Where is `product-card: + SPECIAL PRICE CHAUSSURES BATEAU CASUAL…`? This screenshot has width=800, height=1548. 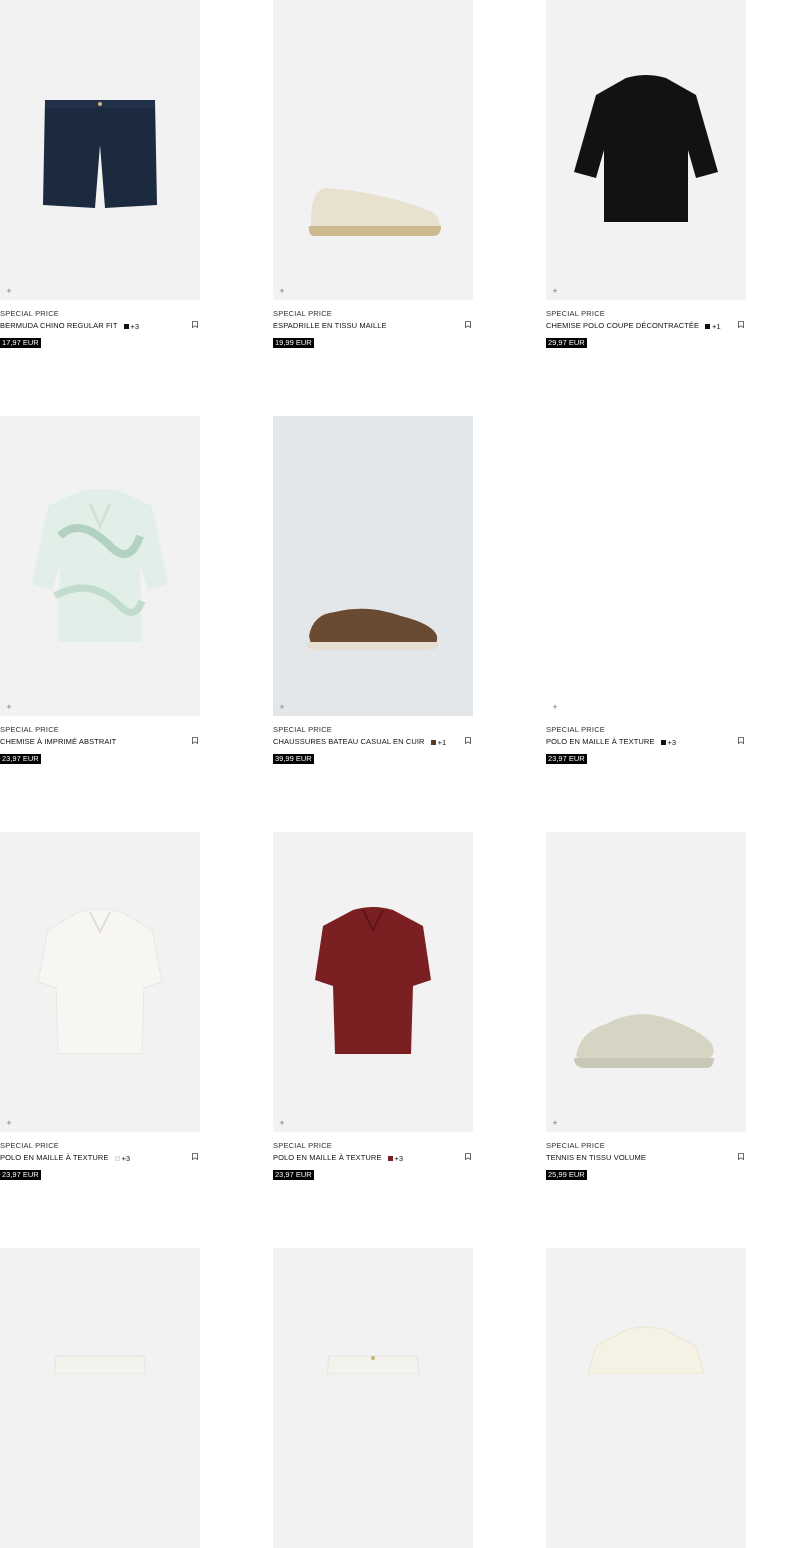 product-card: + SPECIAL PRICE CHAUSSURES BATEAU CASUAL… is located at coordinates (373, 590).